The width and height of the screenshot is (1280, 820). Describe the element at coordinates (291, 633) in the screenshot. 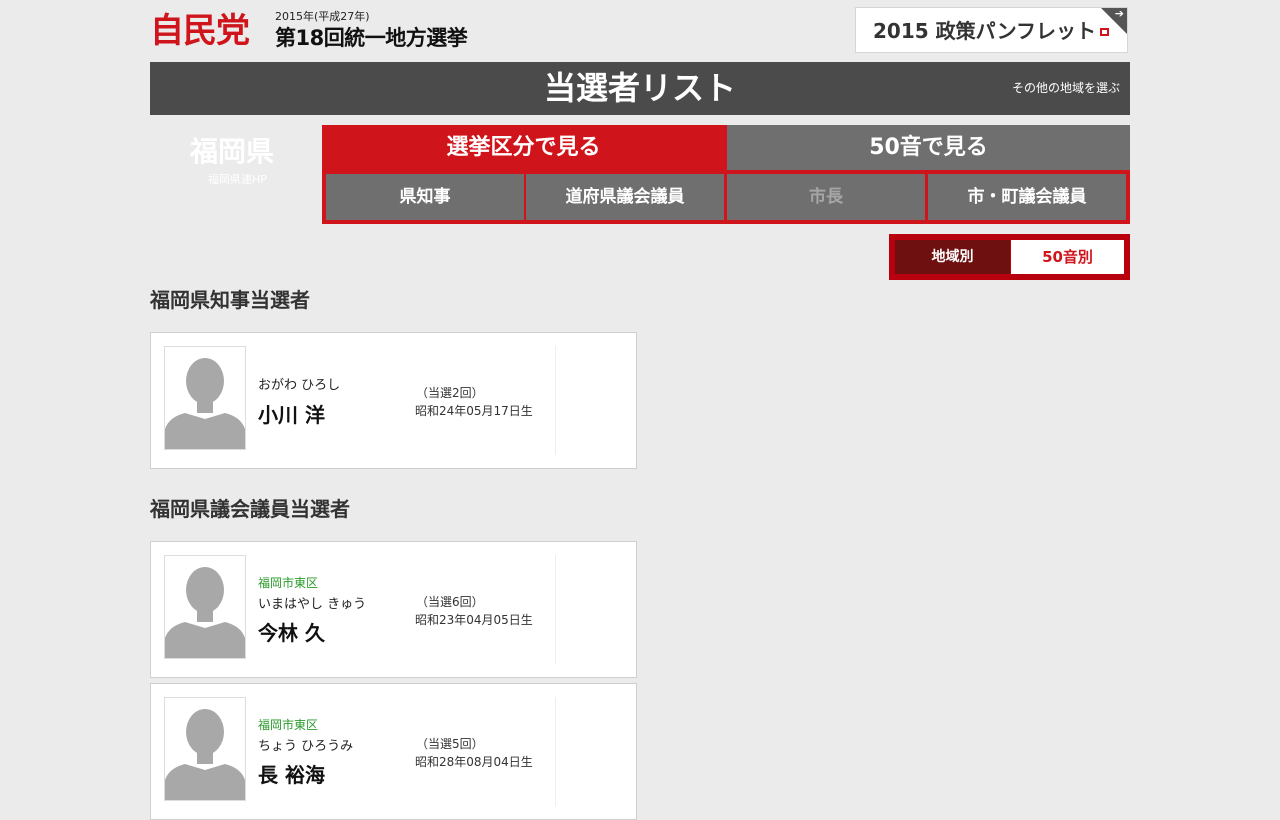

I see `candidate-name: 今林 久` at that location.